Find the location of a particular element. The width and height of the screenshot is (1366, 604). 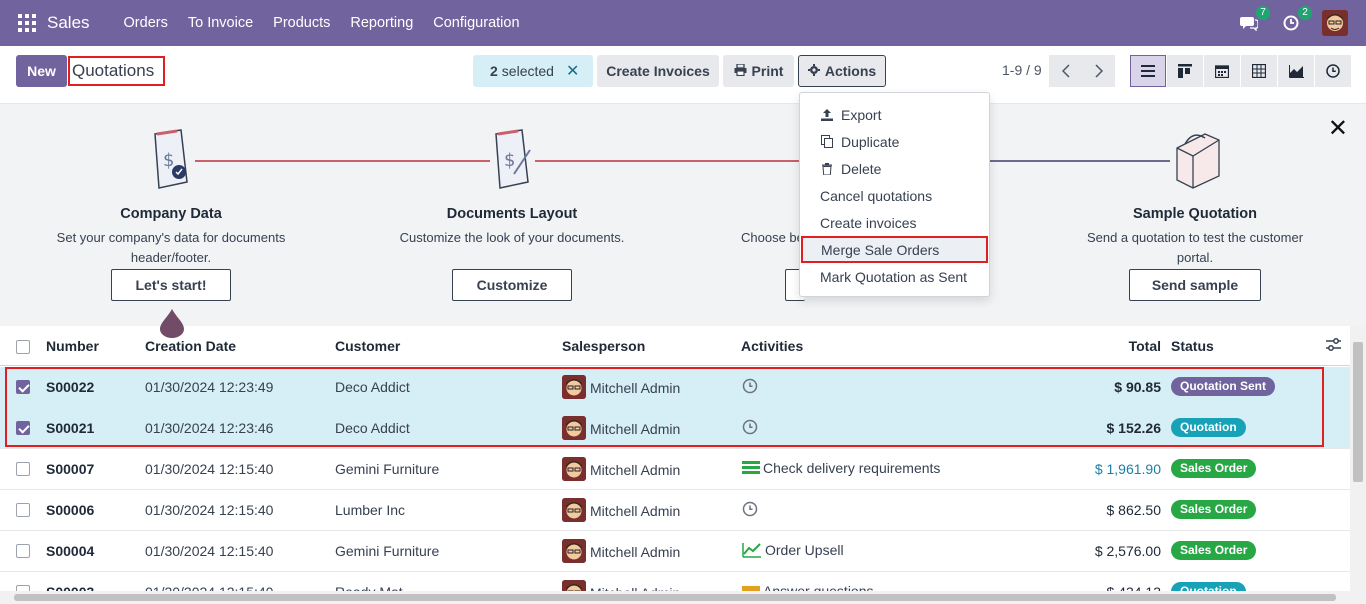

customize-button: Customize is located at coordinates (512, 285).